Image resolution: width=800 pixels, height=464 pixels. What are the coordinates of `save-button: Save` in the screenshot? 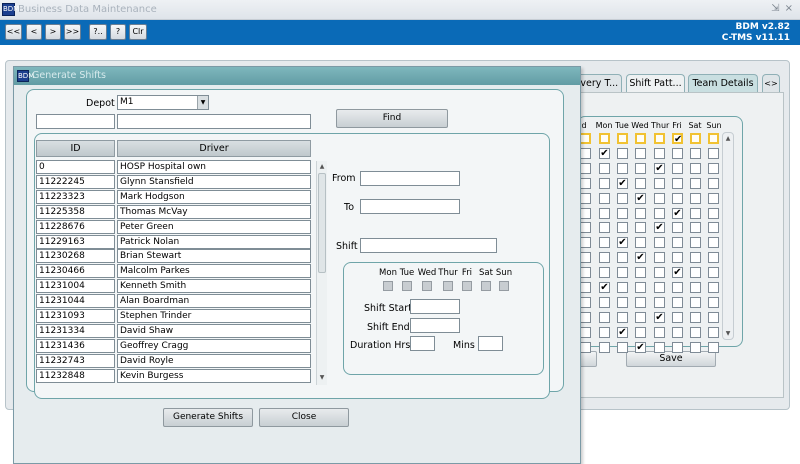 It's located at (671, 359).